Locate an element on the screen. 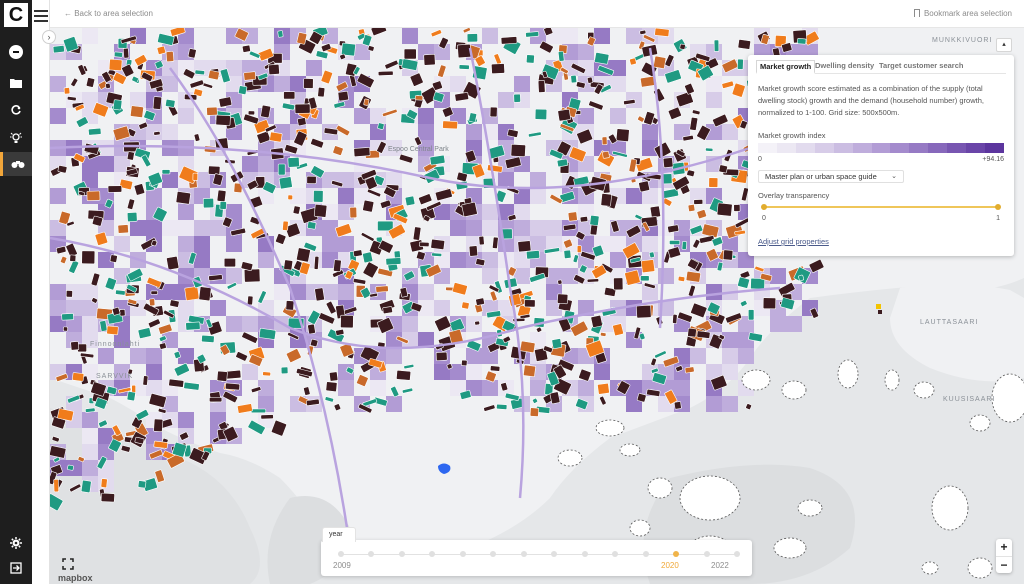  zoom-out-button: − is located at coordinates (1004, 564).